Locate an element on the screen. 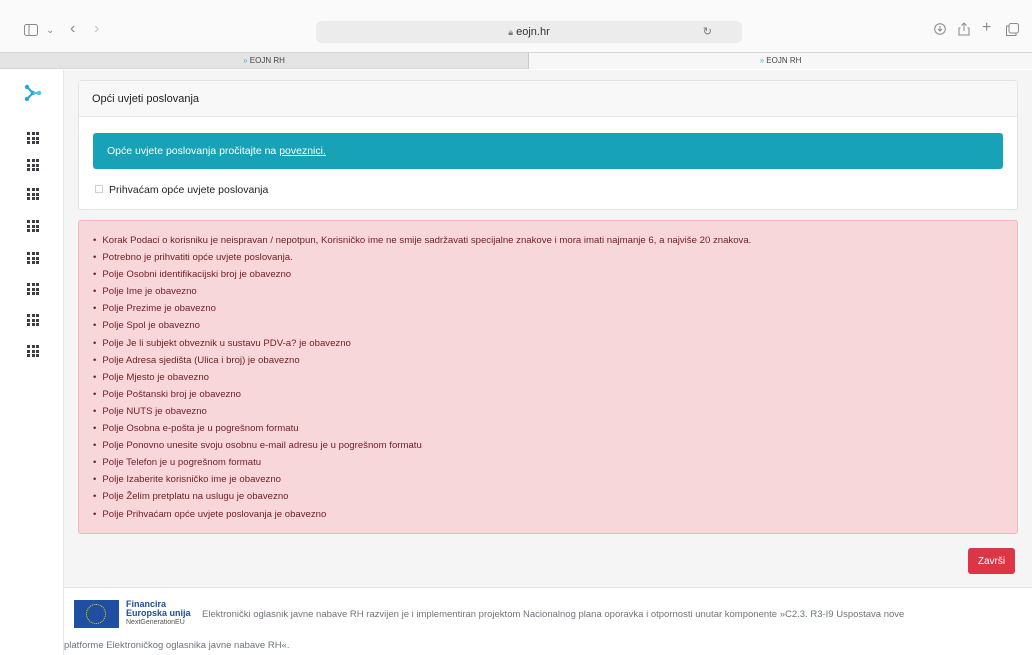 The height and width of the screenshot is (655, 1032). error-item: Polje Ime je obavezno is located at coordinates (549, 291).